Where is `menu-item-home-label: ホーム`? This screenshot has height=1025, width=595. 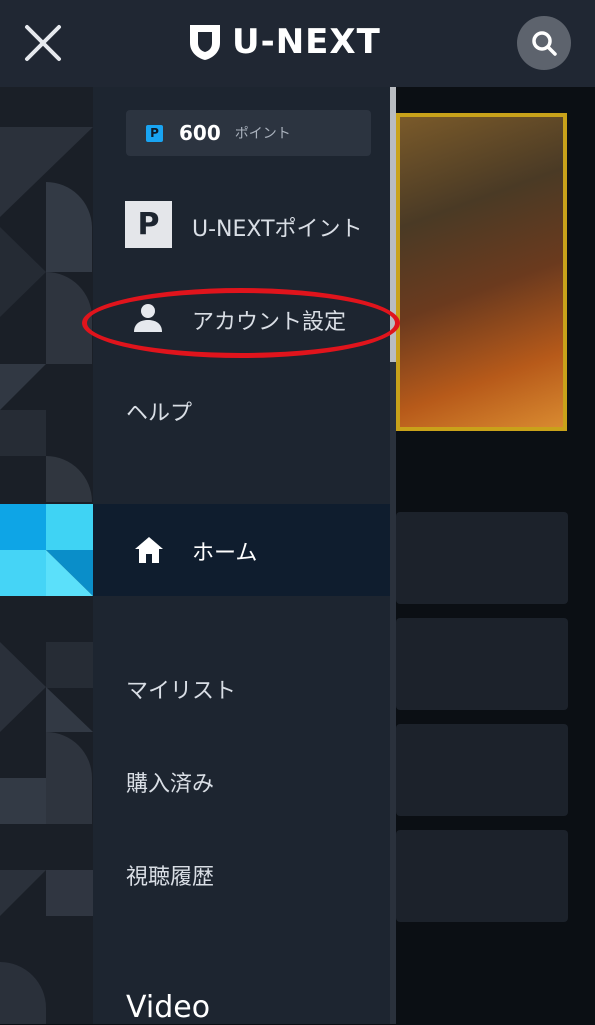
menu-item-home-label: ホーム is located at coordinates (225, 553).